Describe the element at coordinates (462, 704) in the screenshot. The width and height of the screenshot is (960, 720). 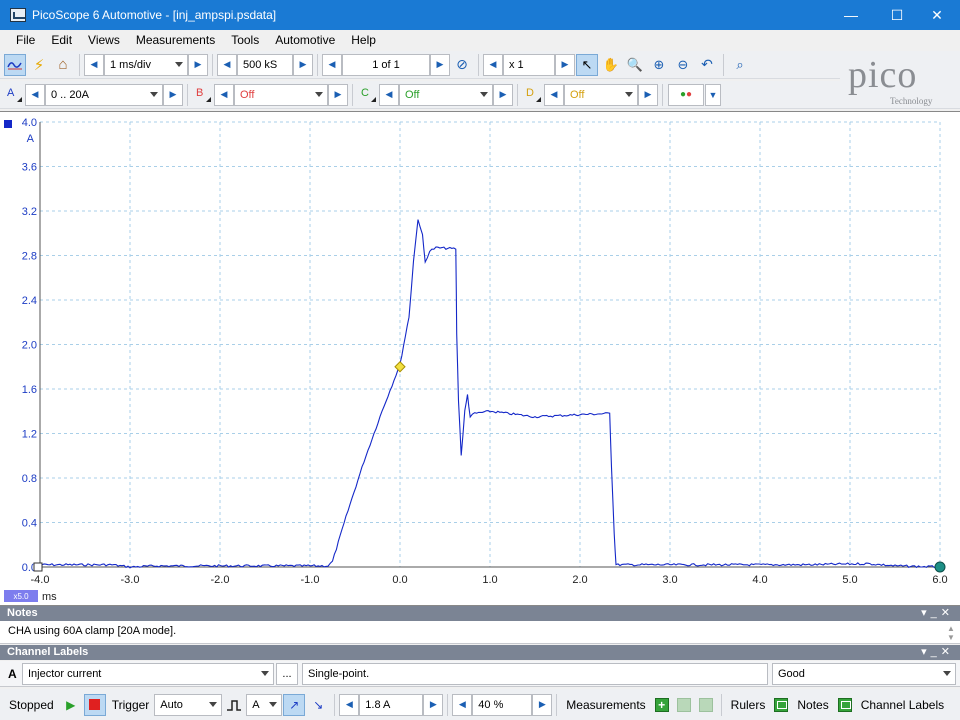
I see `pretrigger-decrease: ◀` at that location.